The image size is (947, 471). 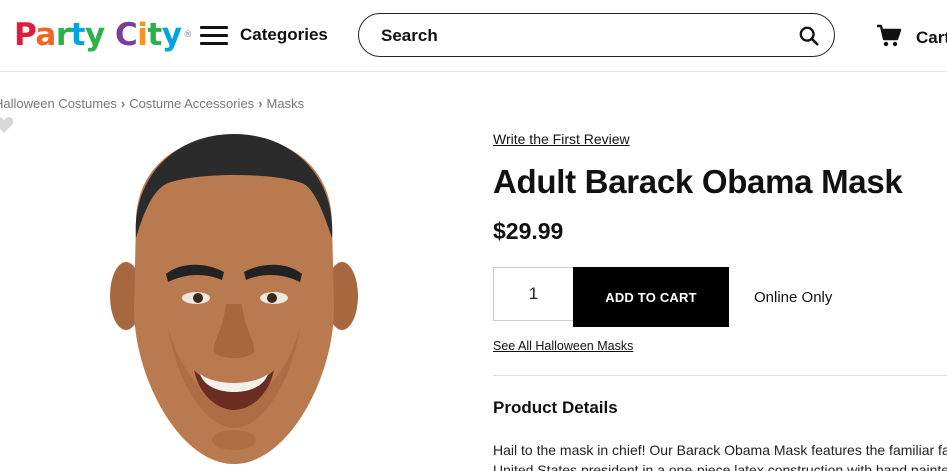 I want to click on logo-trademark: ®, so click(x=187, y=35).